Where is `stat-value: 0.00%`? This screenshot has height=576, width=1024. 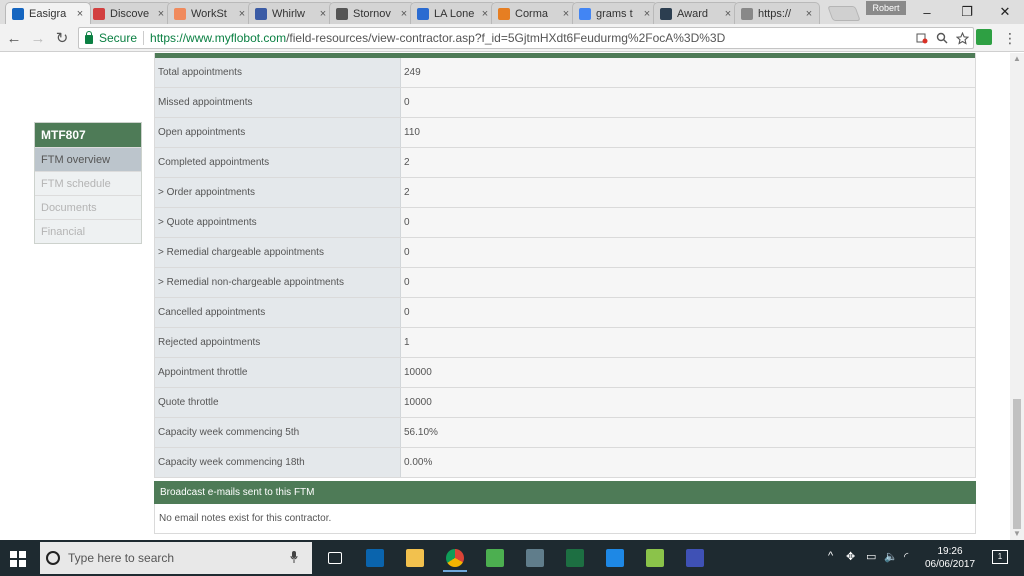 stat-value: 0.00% is located at coordinates (688, 462).